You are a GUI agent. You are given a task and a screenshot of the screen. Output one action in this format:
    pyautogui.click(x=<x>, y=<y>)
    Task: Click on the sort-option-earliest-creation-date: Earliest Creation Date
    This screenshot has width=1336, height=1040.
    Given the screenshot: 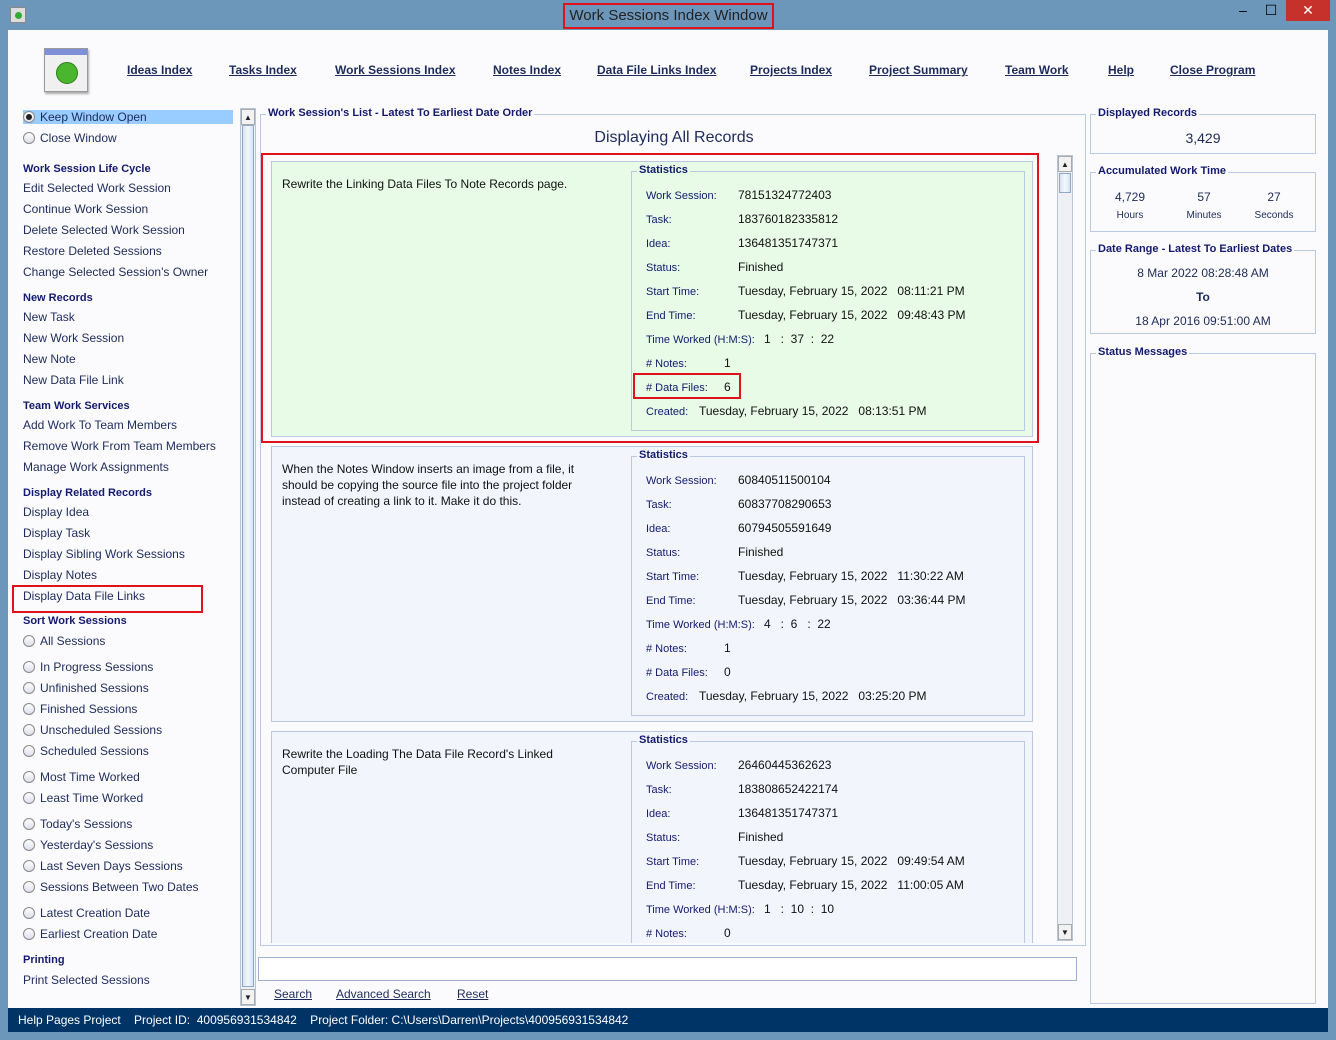 What is the action you would take?
    pyautogui.click(x=90, y=934)
    